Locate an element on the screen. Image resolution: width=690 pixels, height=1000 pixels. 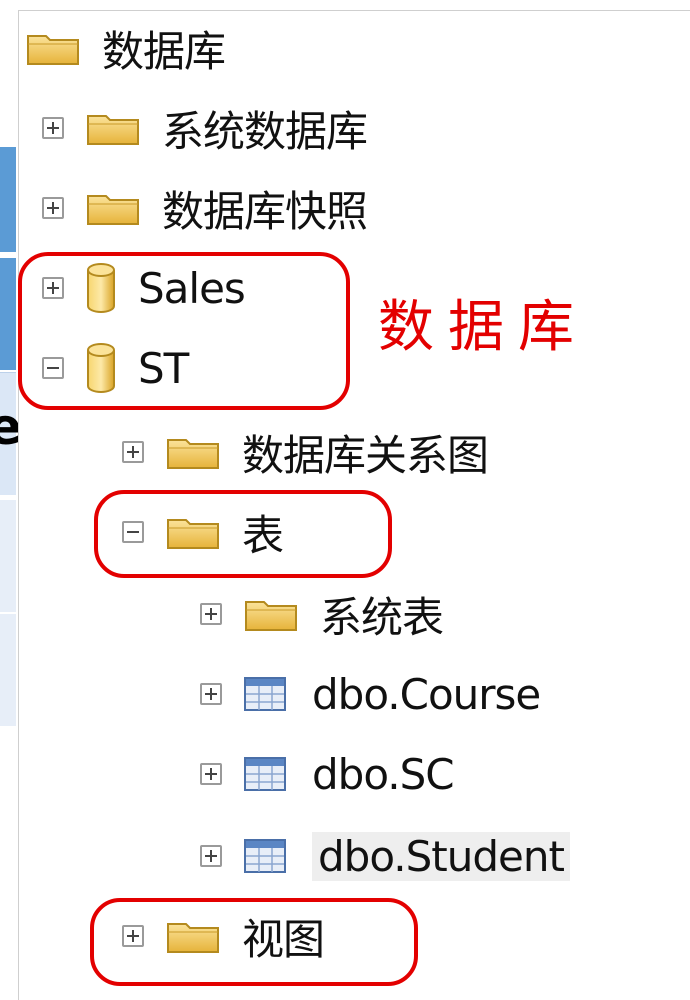
tree-node-database-snapshots: 数据库快照 is located at coordinates (205, 208).